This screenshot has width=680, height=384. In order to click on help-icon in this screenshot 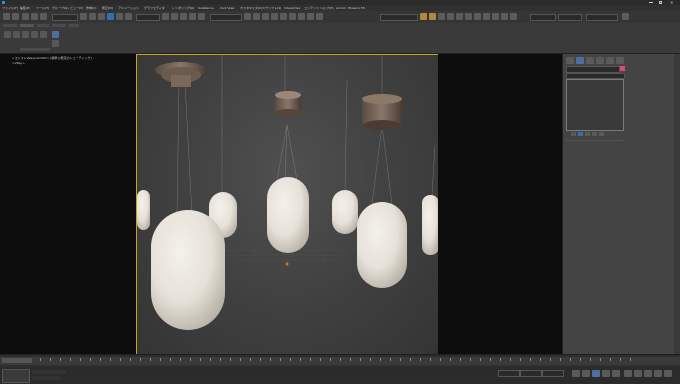, I will do `click(625, 16)`.